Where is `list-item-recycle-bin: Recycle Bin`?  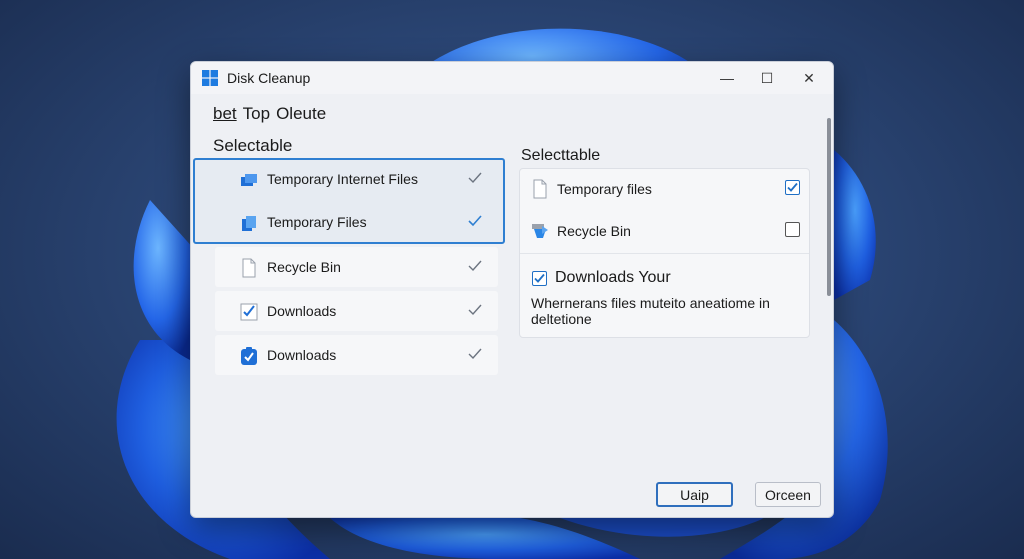
list-item-recycle-bin: Recycle Bin is located at coordinates (356, 267).